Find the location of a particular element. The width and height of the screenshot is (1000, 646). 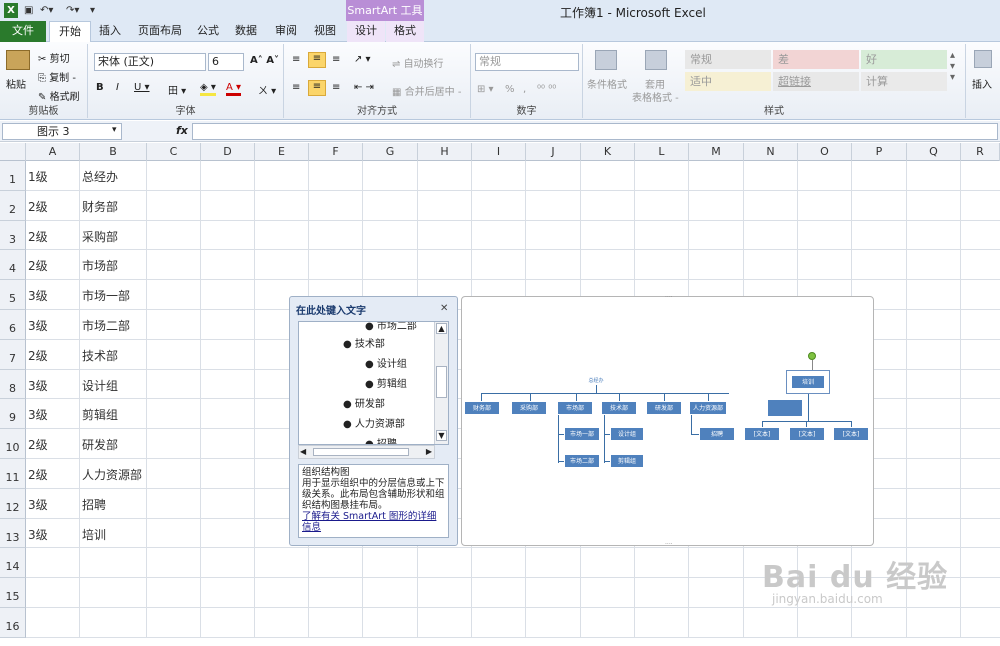

conditional-format-button: 条件格式 is located at coordinates (607, 83).